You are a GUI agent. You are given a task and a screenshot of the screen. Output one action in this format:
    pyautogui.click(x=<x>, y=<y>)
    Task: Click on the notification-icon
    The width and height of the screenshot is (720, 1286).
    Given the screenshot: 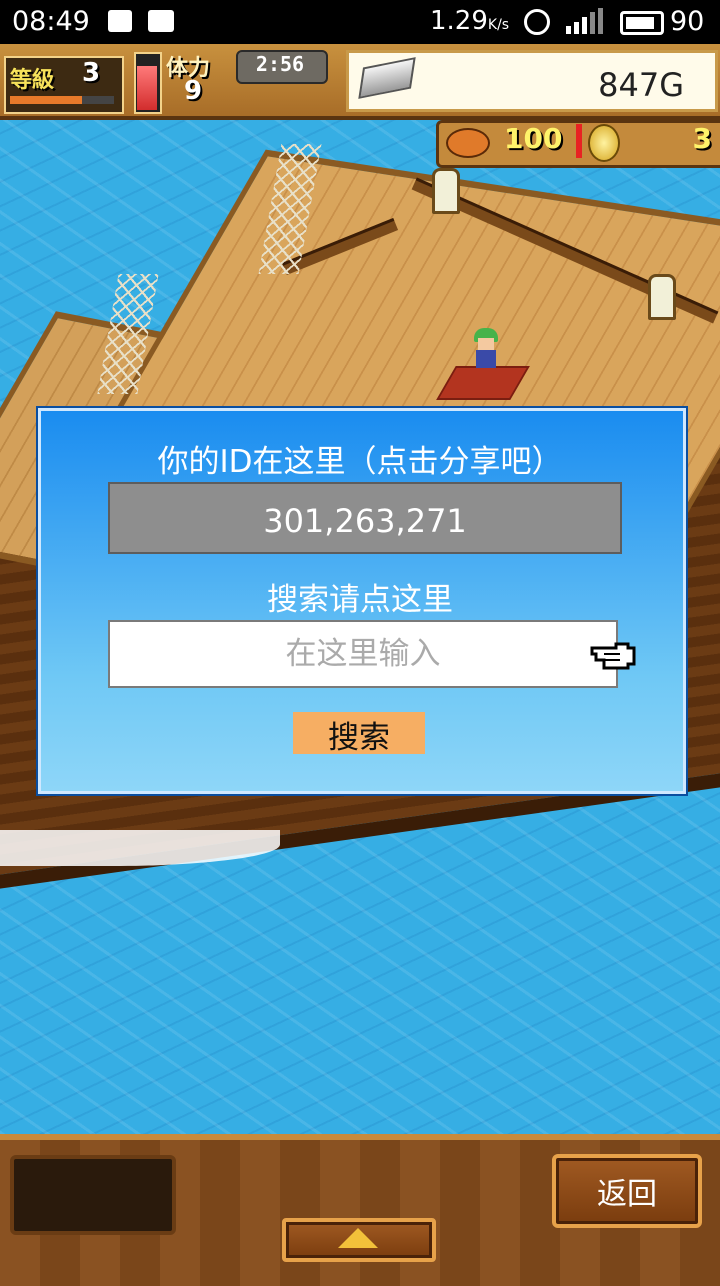 What is the action you would take?
    pyautogui.click(x=120, y=21)
    